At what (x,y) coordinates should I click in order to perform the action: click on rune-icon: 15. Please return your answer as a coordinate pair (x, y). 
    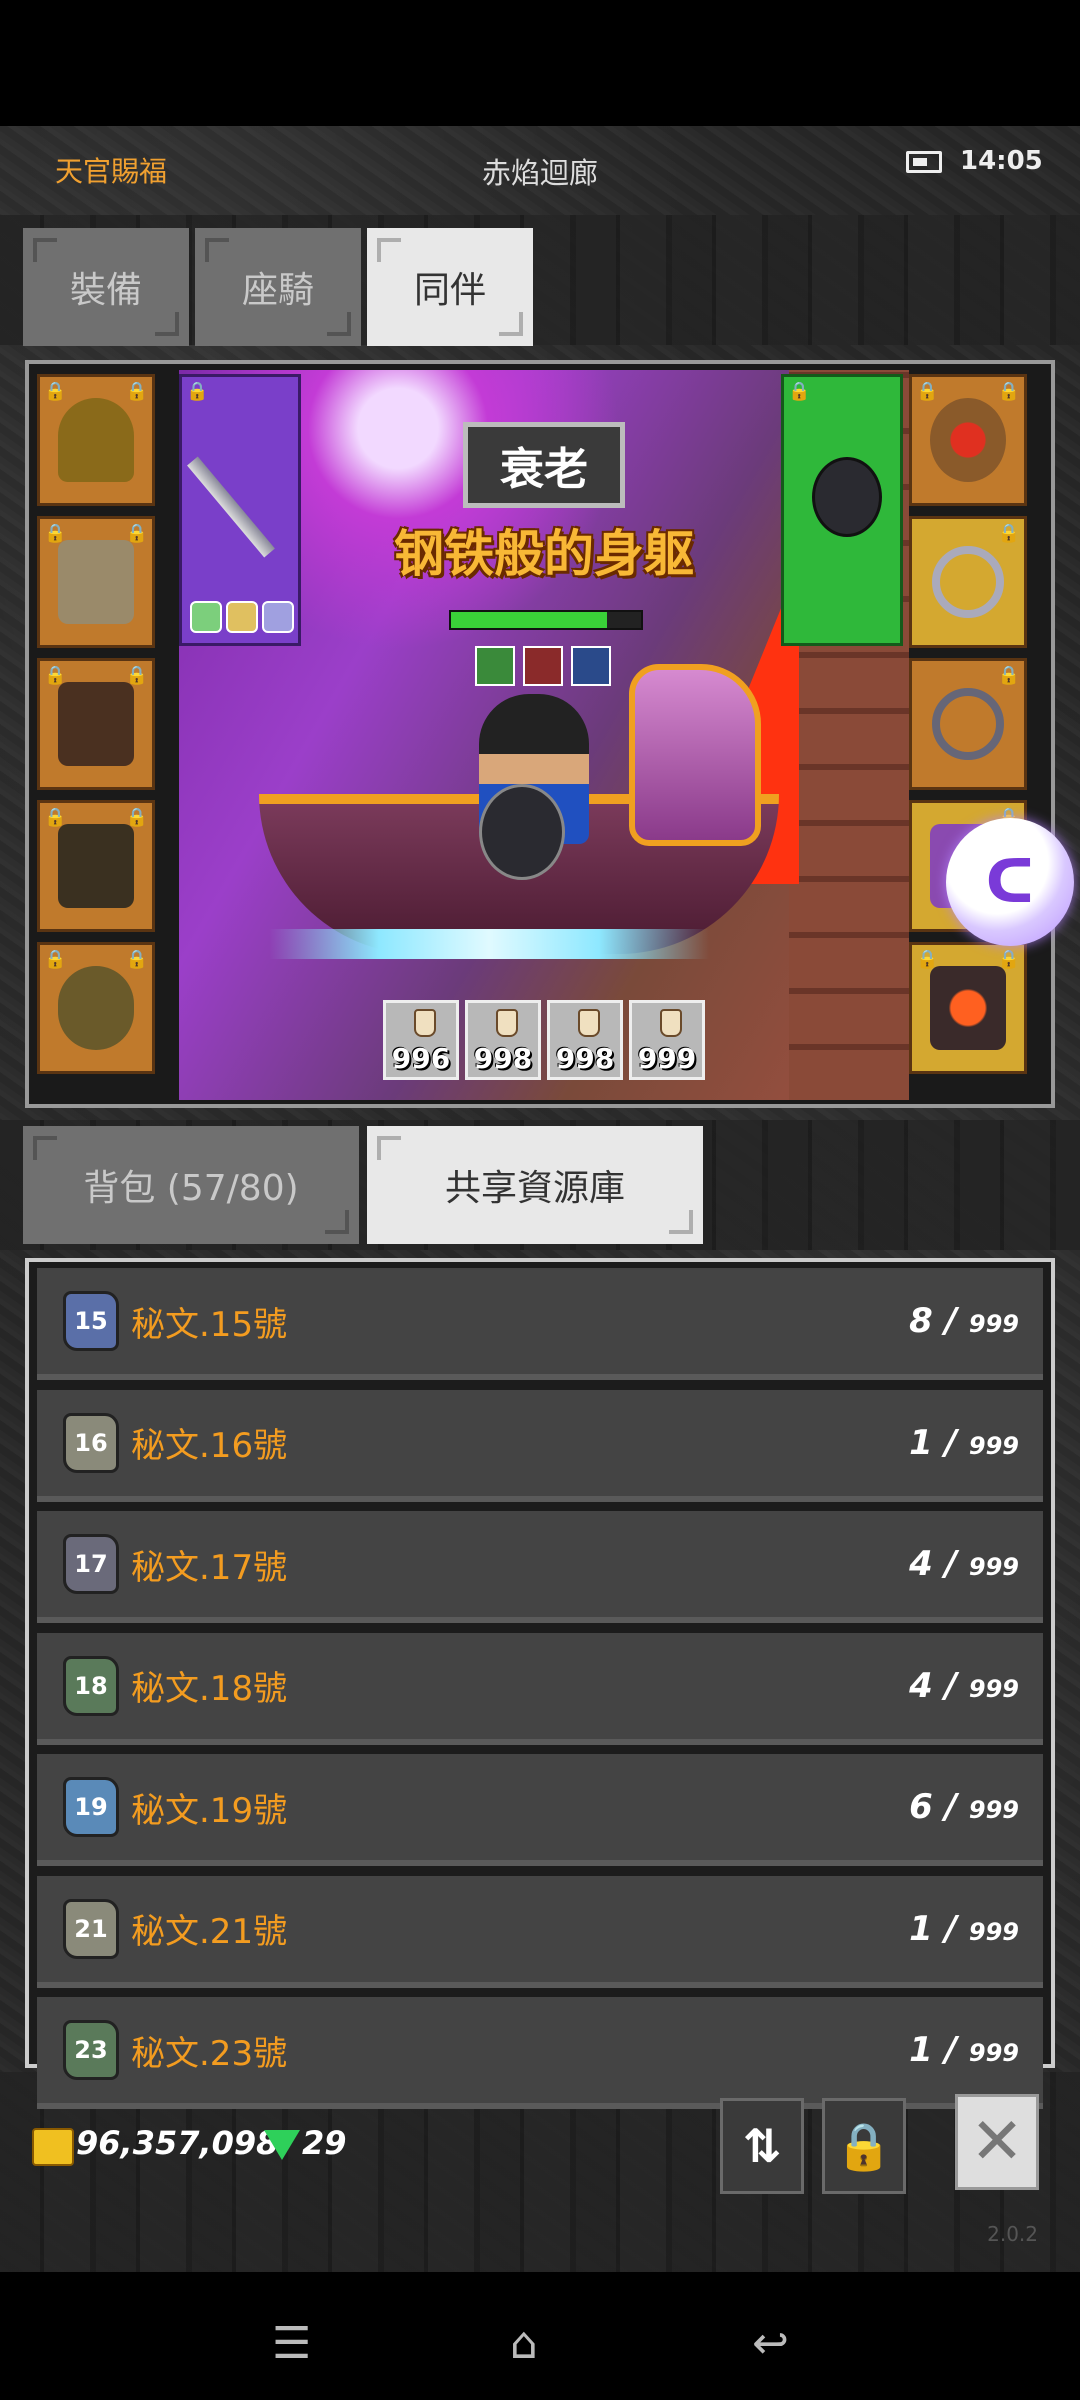
    Looking at the image, I should click on (91, 1321).